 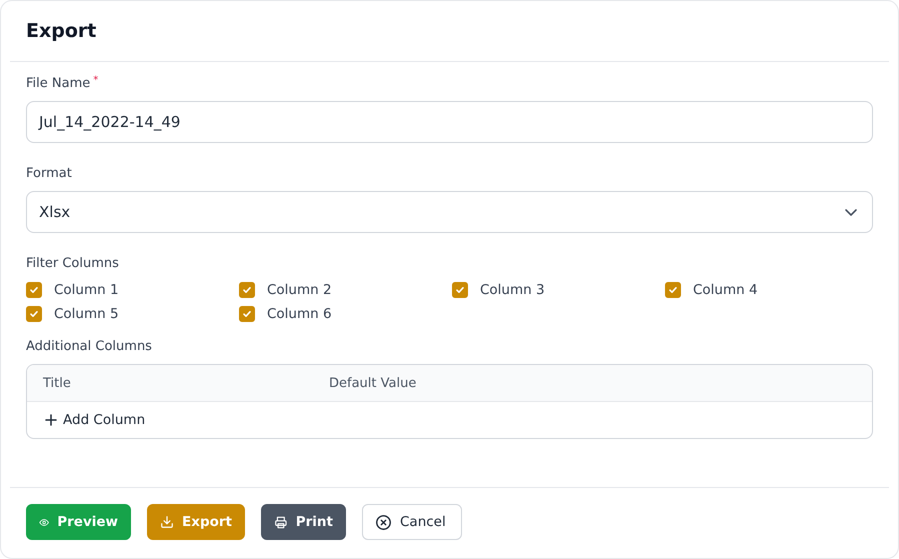 I want to click on file-name-field: Jul_14_2022-14_49, so click(x=449, y=122).